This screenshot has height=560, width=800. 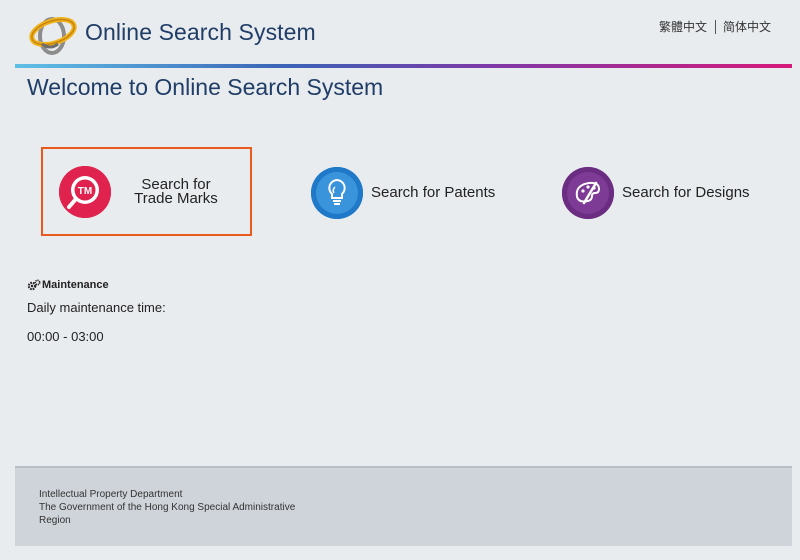 I want to click on trademark-icon: TM, so click(x=85, y=191).